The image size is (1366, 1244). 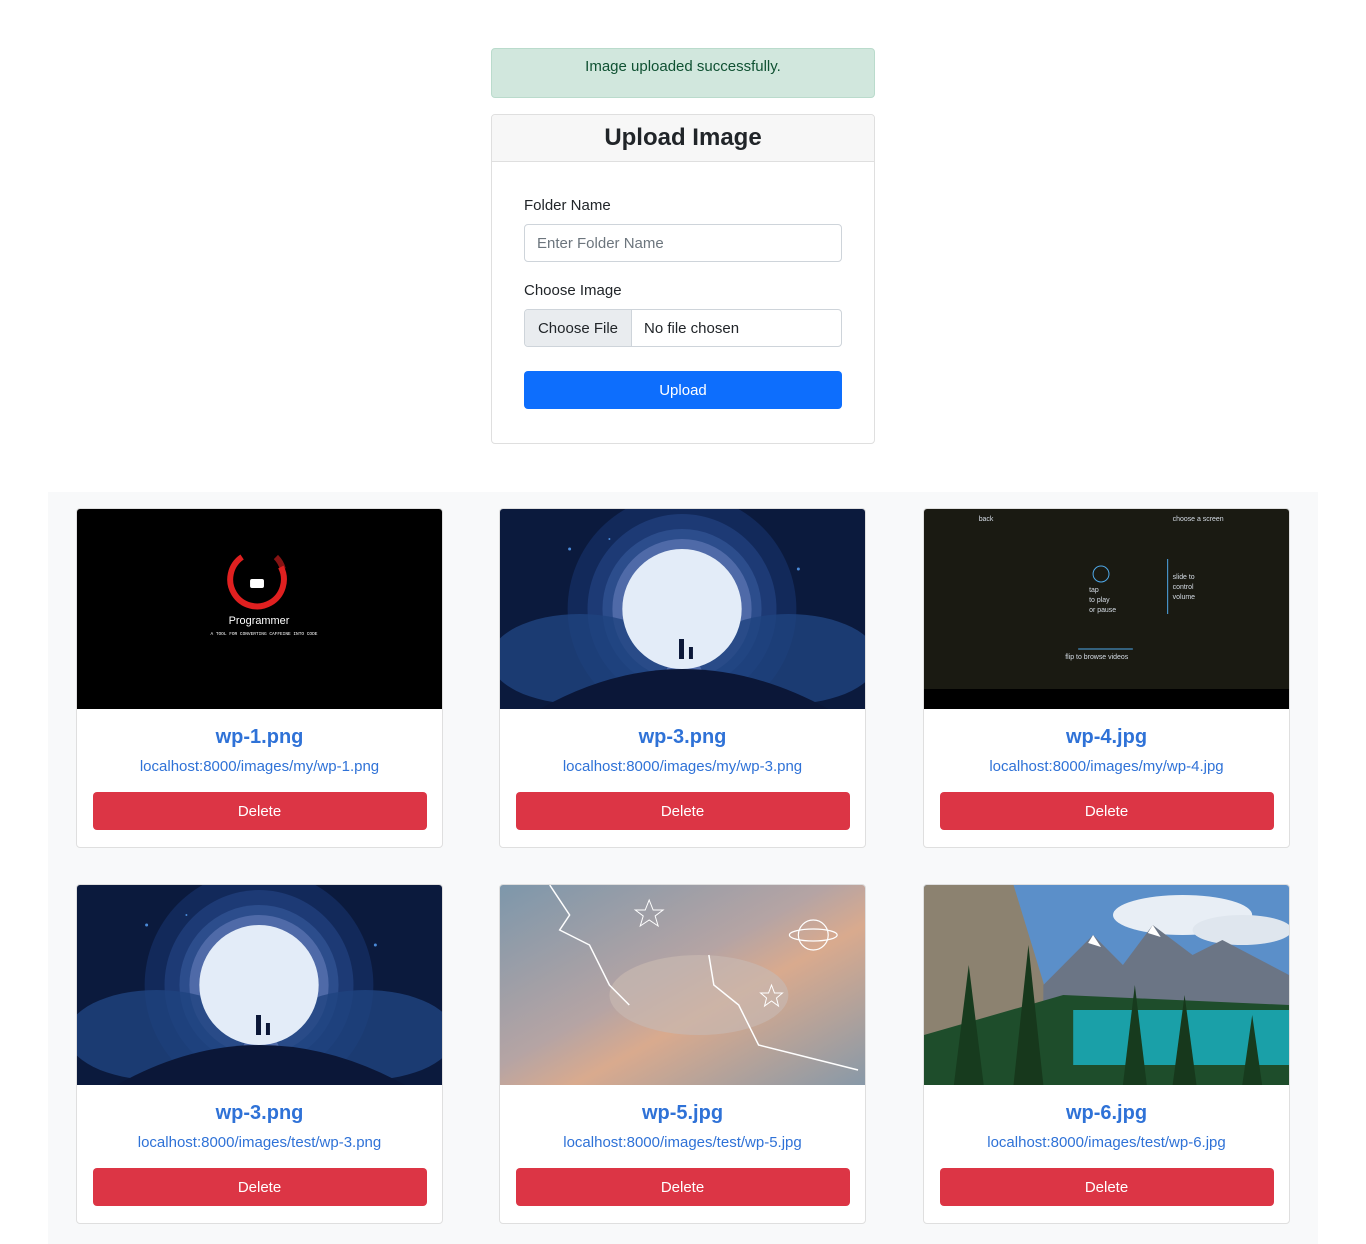 What do you see at coordinates (1102, 610) in the screenshot?
I see `image-text-or-pause: or pause` at bounding box center [1102, 610].